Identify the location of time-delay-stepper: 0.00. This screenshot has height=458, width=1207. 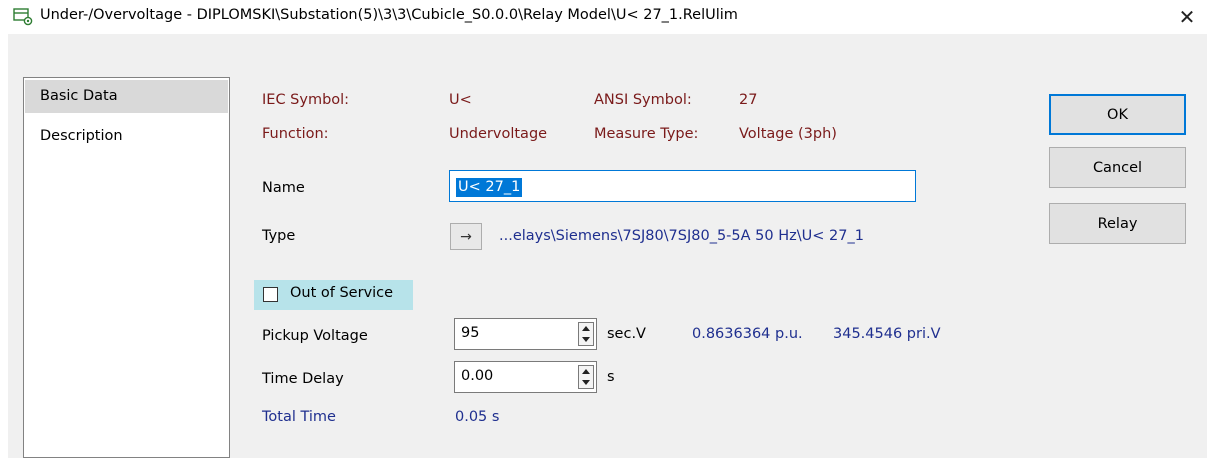
(525, 377).